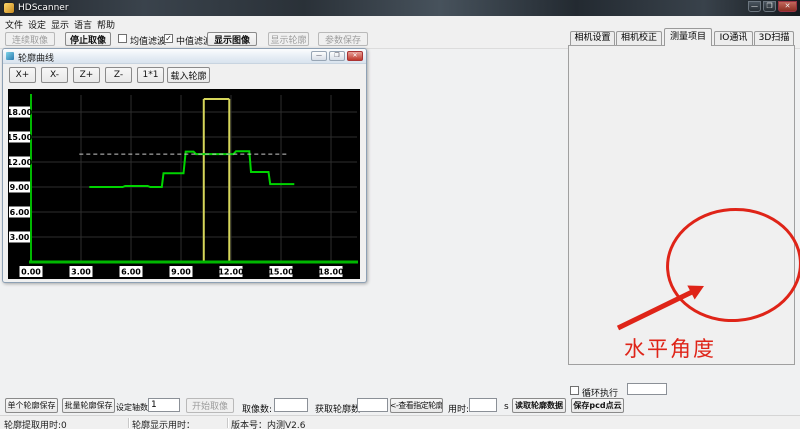 The width and height of the screenshot is (800, 429). I want to click on app-icon, so click(9, 8).